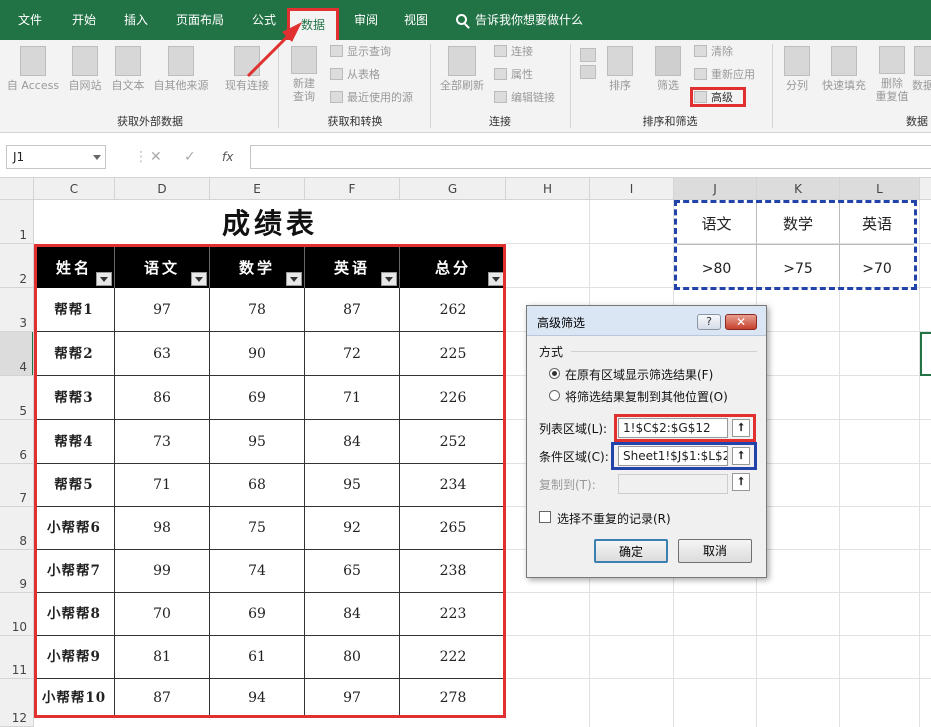  I want to click on unique-records-checkbox, so click(545, 517).